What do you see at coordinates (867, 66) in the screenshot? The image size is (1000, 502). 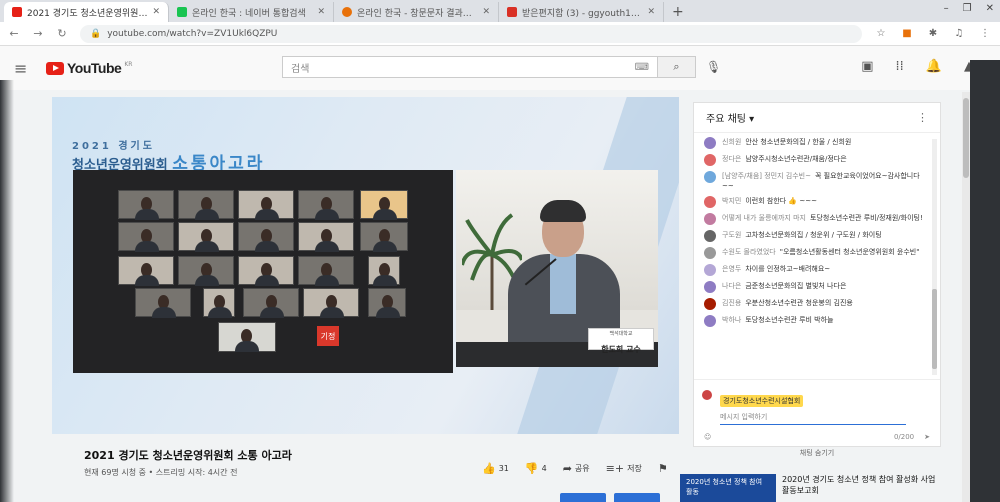 I see `create-video-icon: ▣` at bounding box center [867, 66].